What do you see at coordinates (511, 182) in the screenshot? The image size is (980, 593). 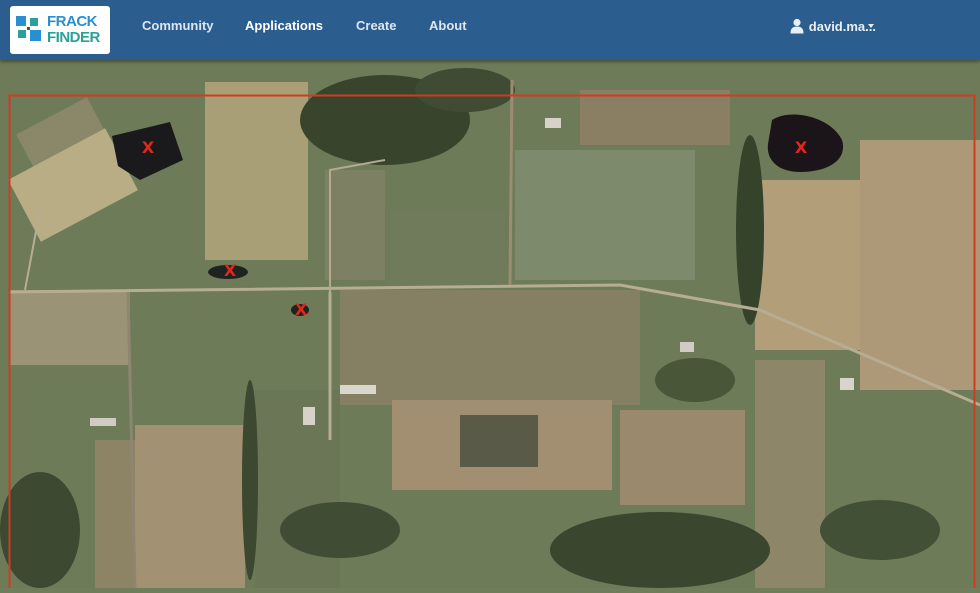 I see `road` at bounding box center [511, 182].